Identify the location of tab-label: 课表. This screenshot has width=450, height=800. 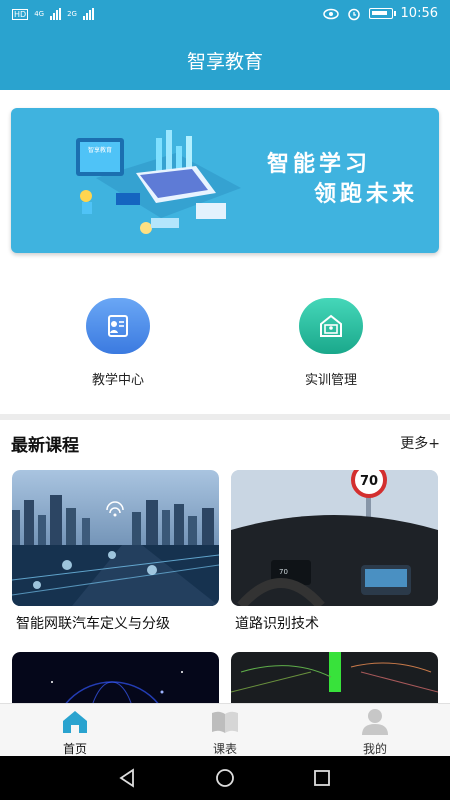
(224, 749).